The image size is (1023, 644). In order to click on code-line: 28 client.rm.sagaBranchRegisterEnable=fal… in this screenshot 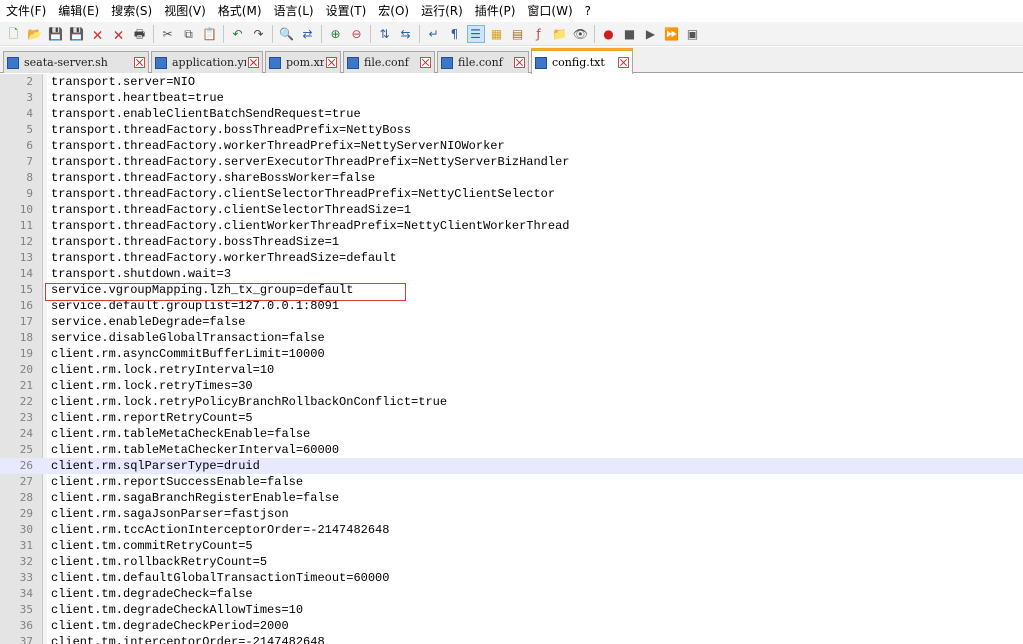, I will do `click(511, 498)`.